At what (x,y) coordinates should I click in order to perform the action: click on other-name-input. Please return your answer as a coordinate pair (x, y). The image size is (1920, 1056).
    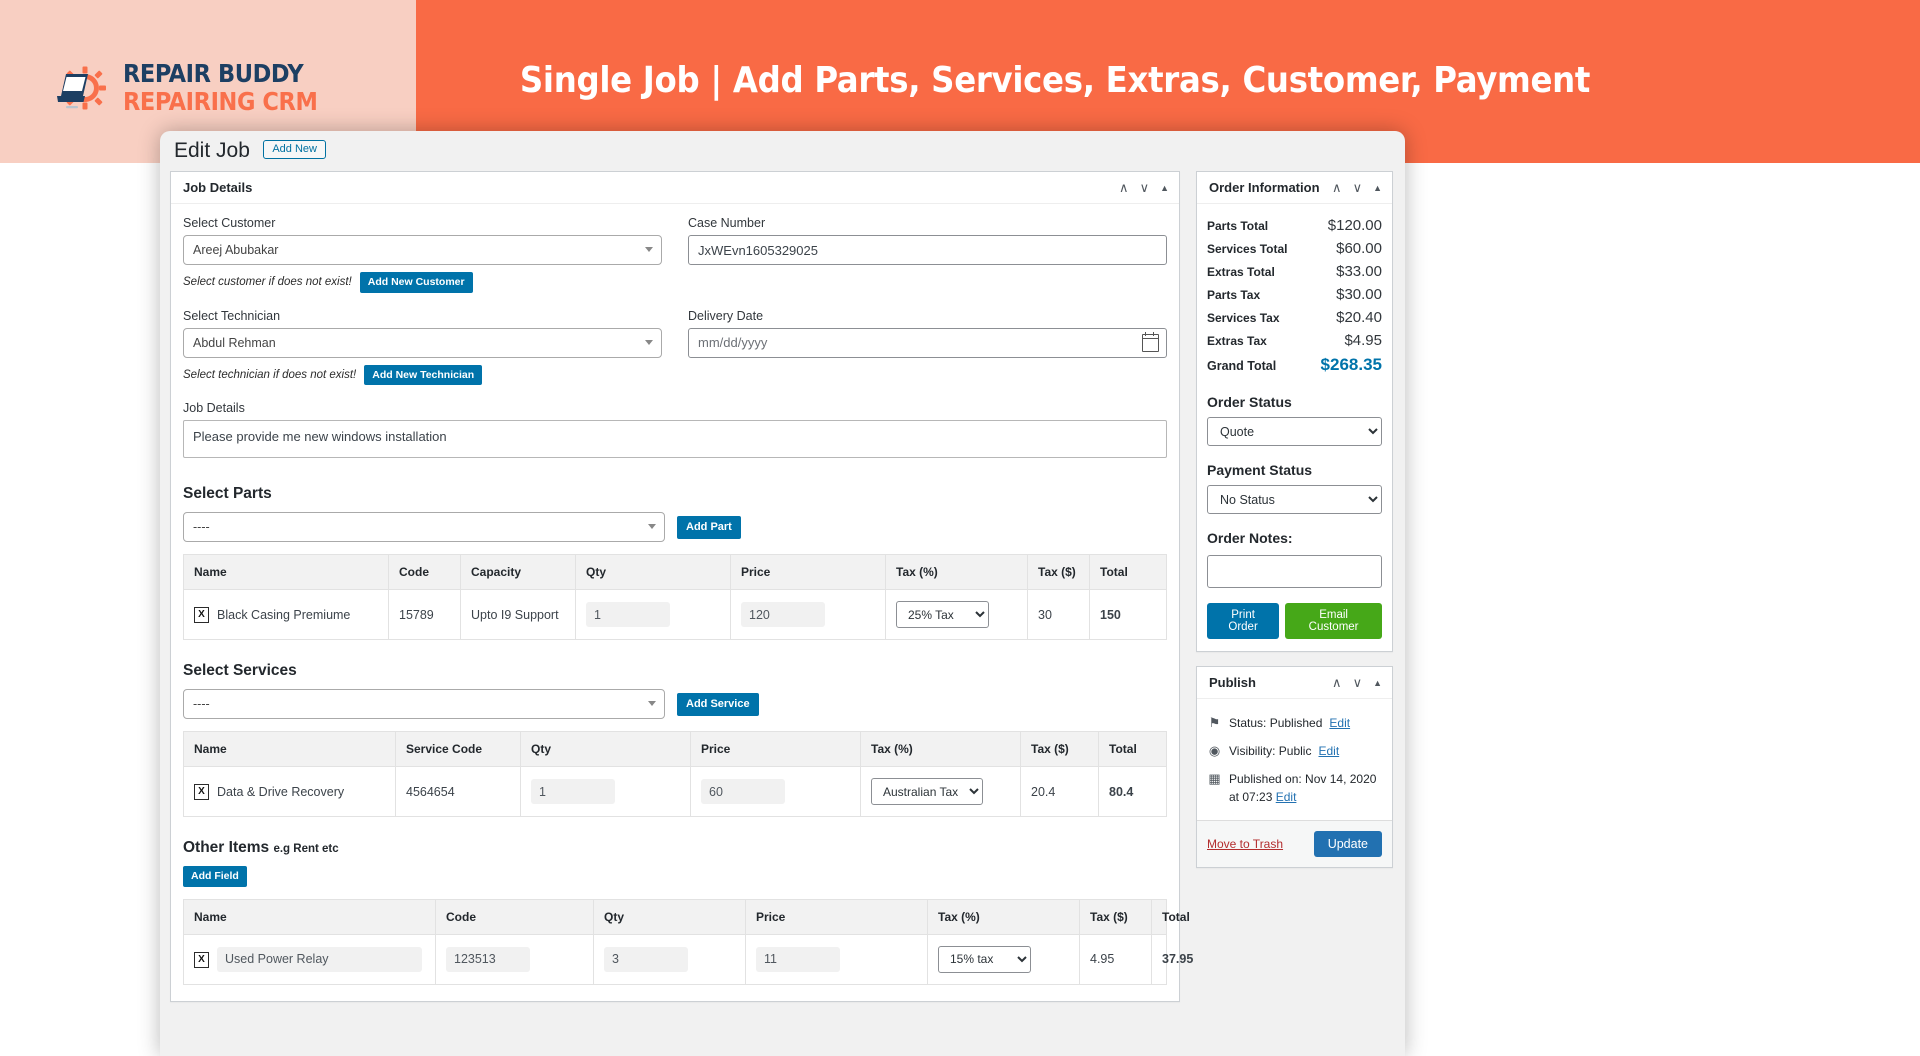
    Looking at the image, I should click on (319, 959).